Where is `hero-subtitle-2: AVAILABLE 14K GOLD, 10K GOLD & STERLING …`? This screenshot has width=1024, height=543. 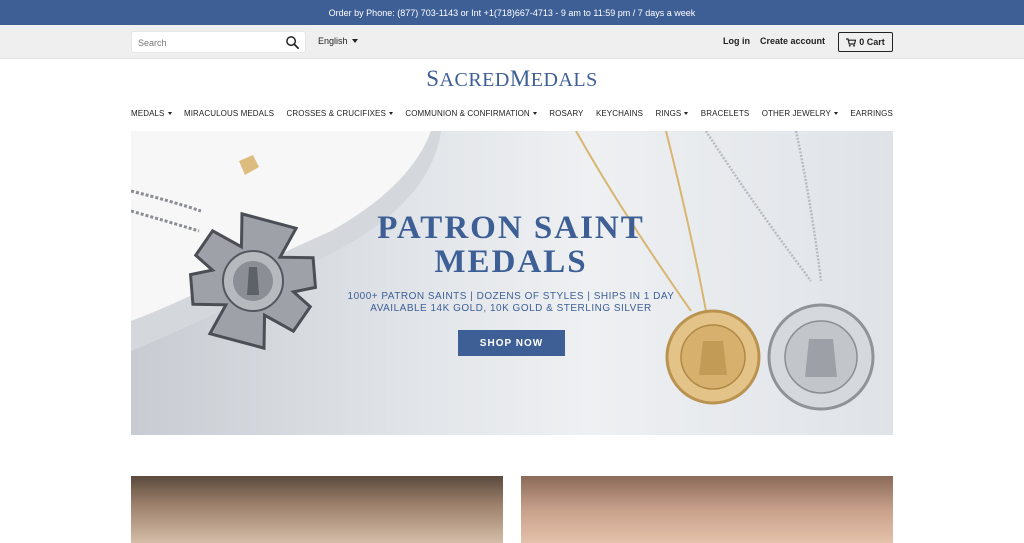
hero-subtitle-2: AVAILABLE 14K GOLD, 10K GOLD & STERLING … is located at coordinates (511, 308).